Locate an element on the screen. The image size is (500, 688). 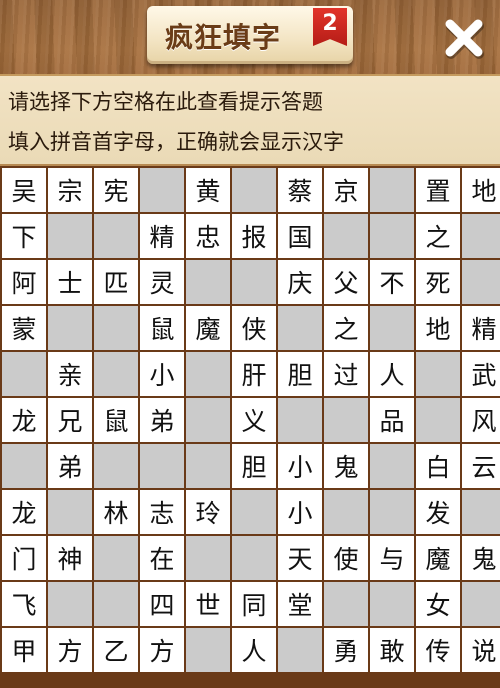
grid-cell: 匹 is located at coordinates (116, 282).